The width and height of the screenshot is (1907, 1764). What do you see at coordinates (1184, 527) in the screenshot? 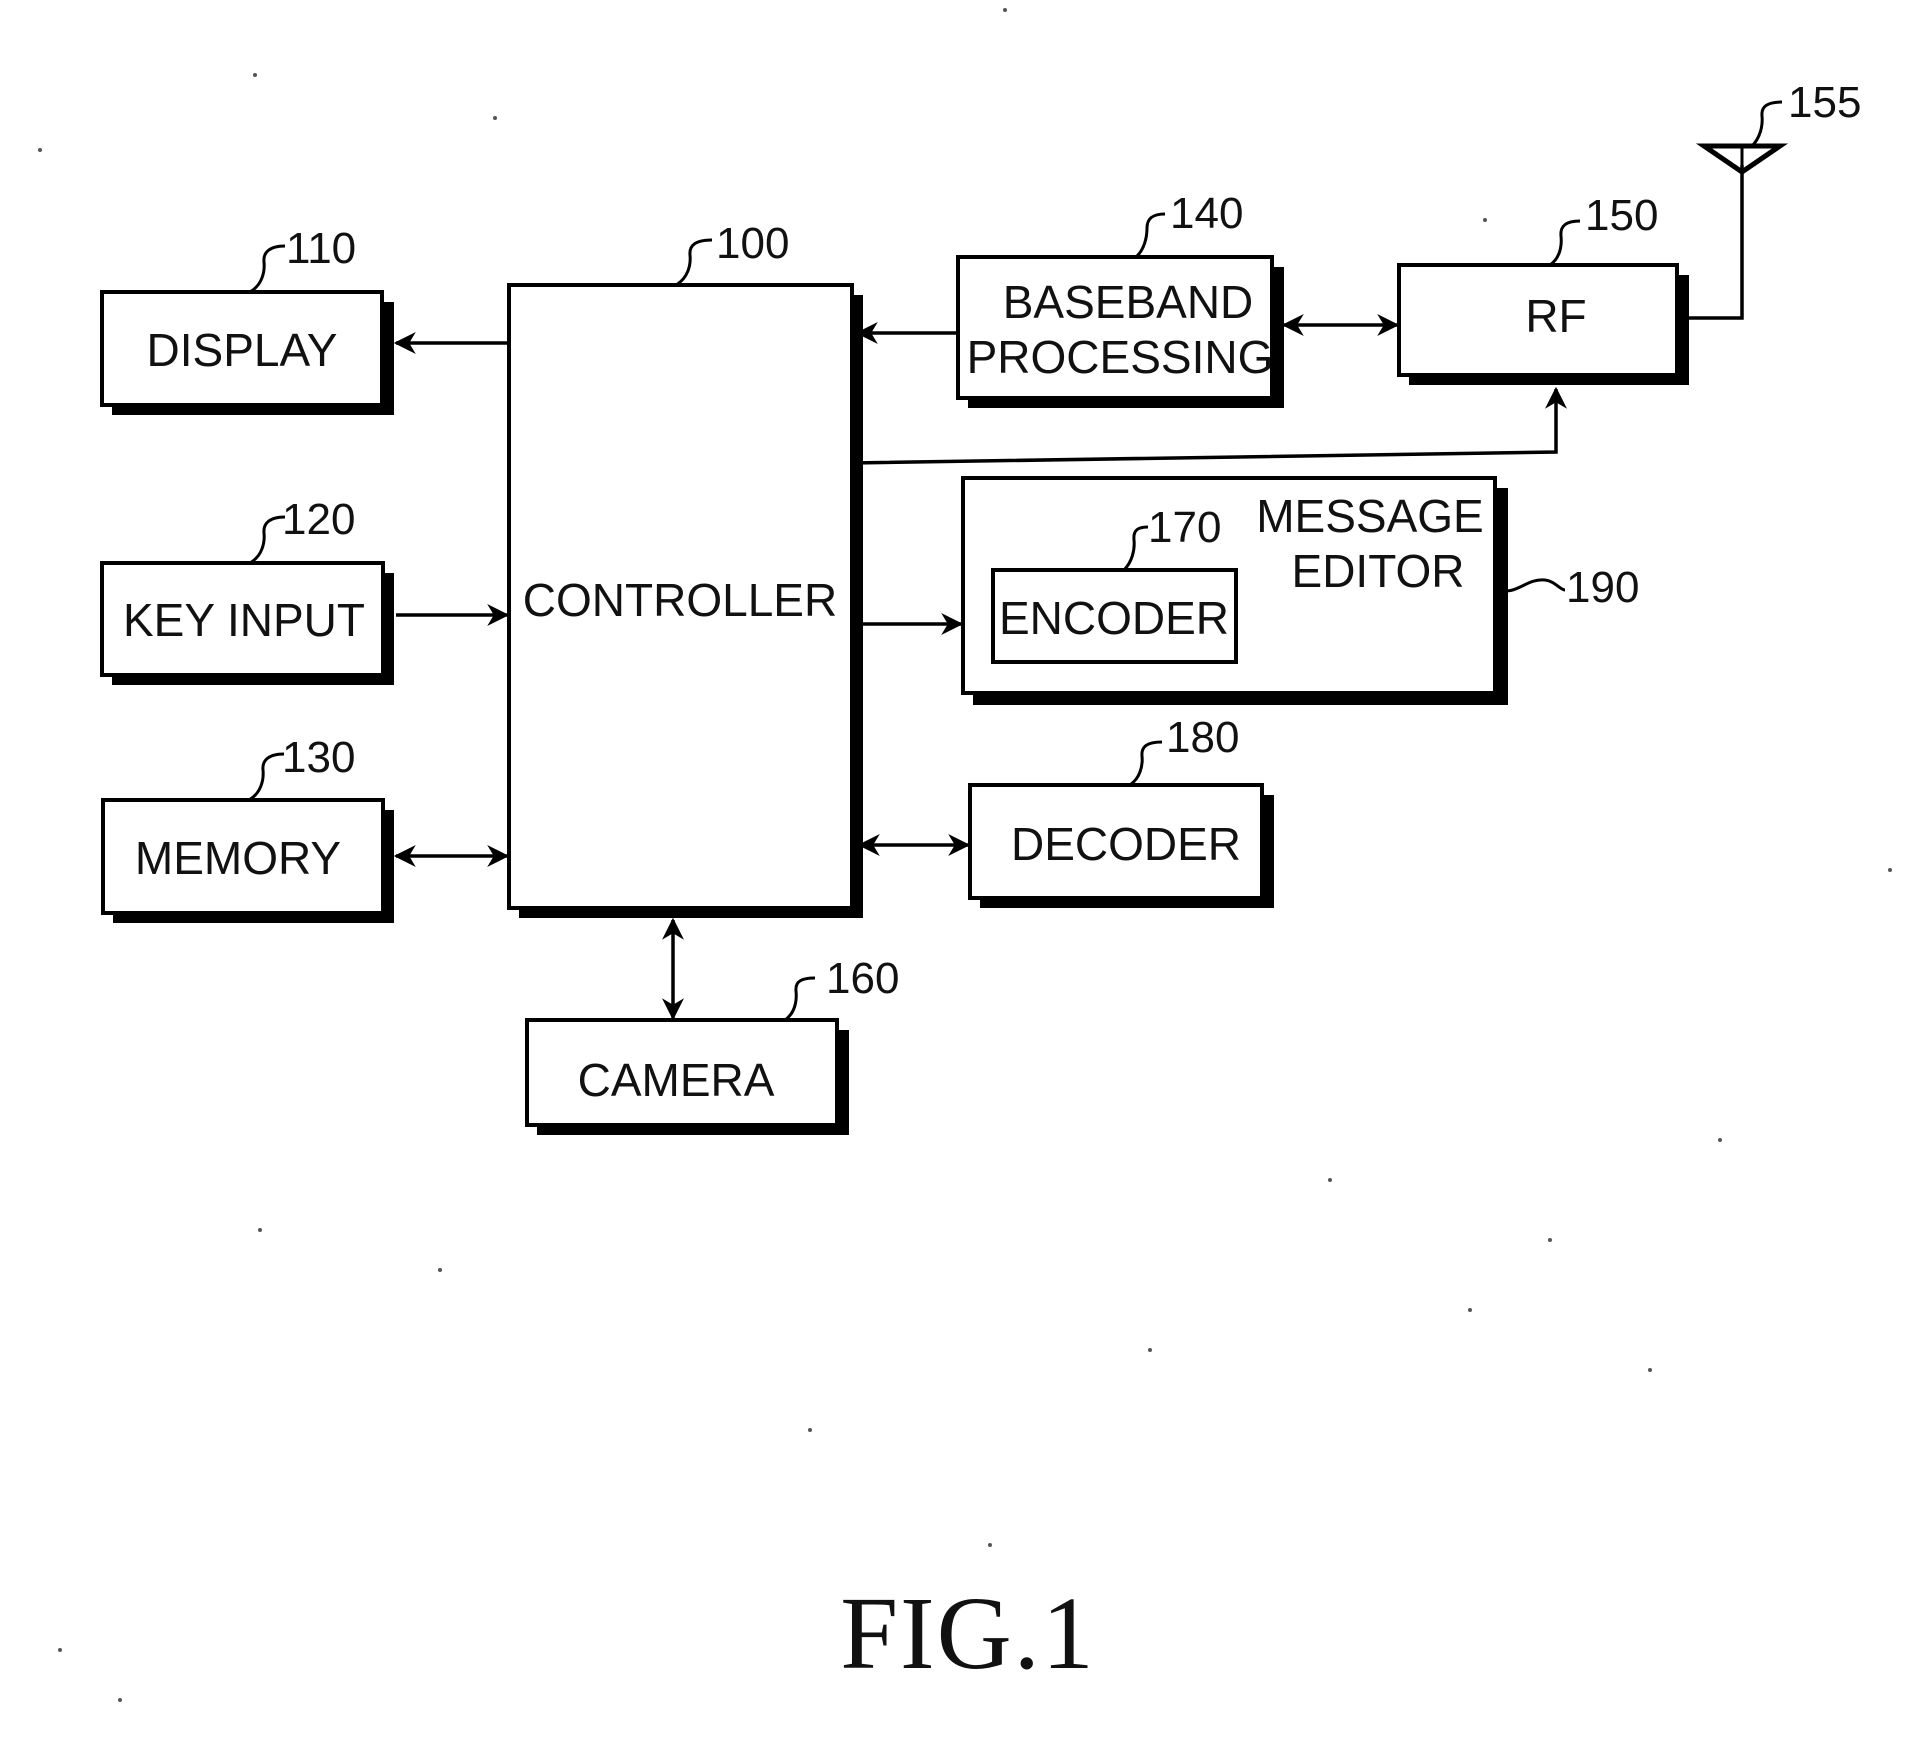
I see `ref-170: 170` at bounding box center [1184, 527].